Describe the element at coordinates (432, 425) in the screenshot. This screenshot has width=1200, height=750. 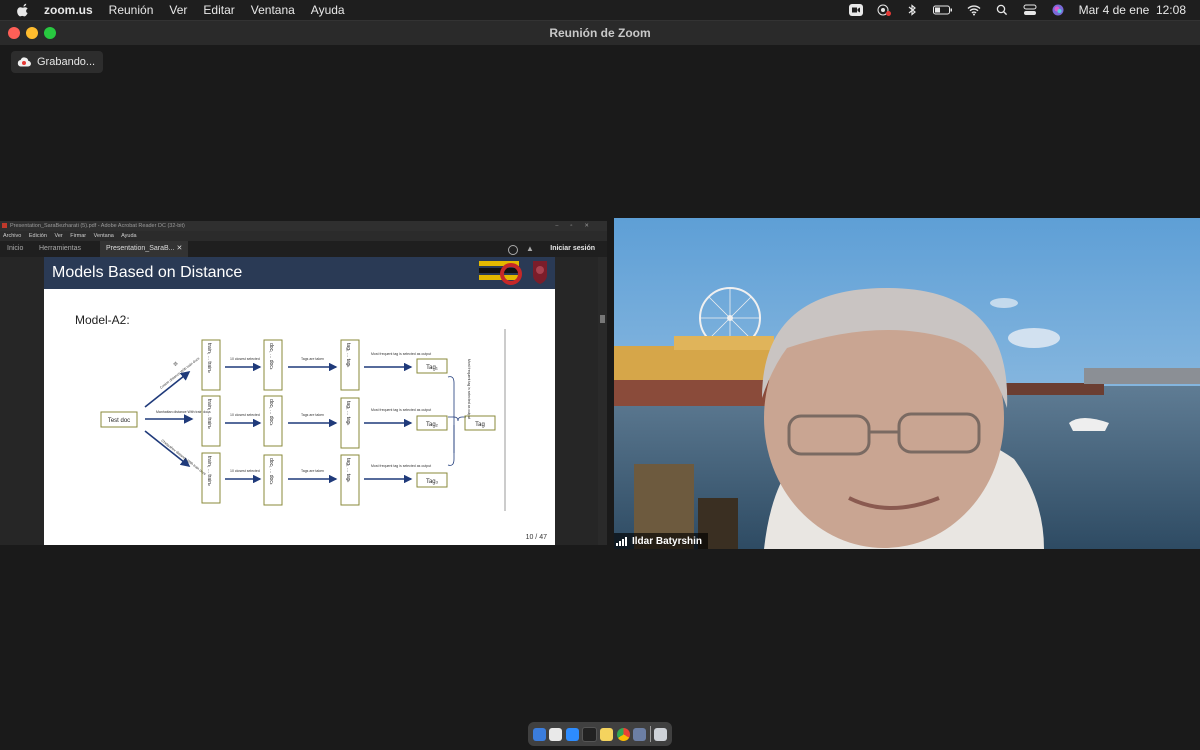
I see `out-tag-2-label: Tag₂` at that location.